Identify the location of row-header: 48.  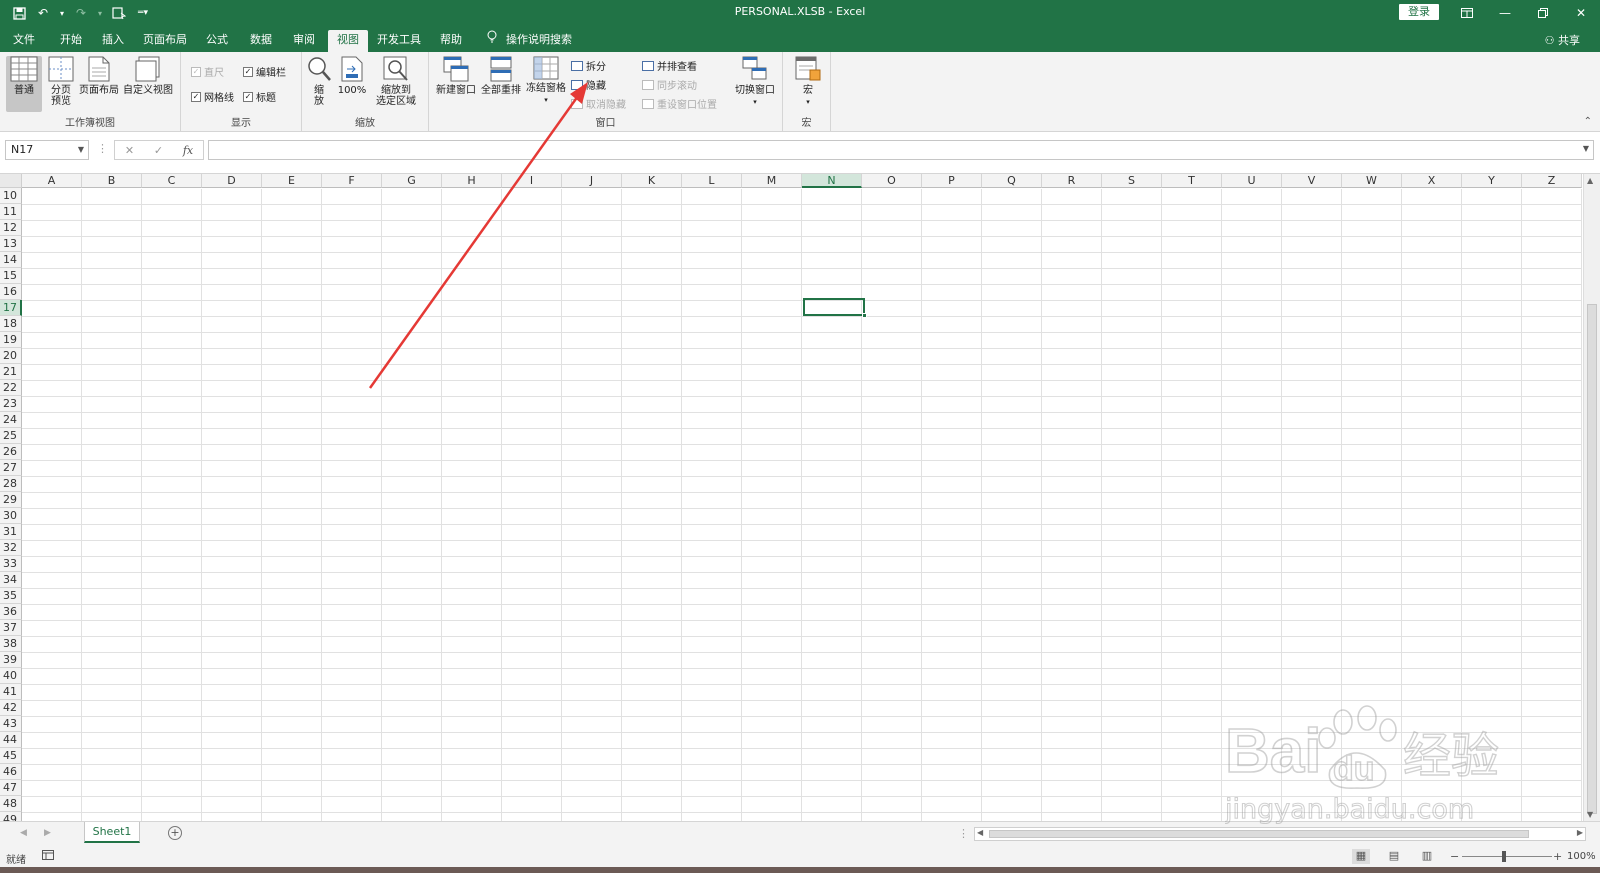
(11, 804).